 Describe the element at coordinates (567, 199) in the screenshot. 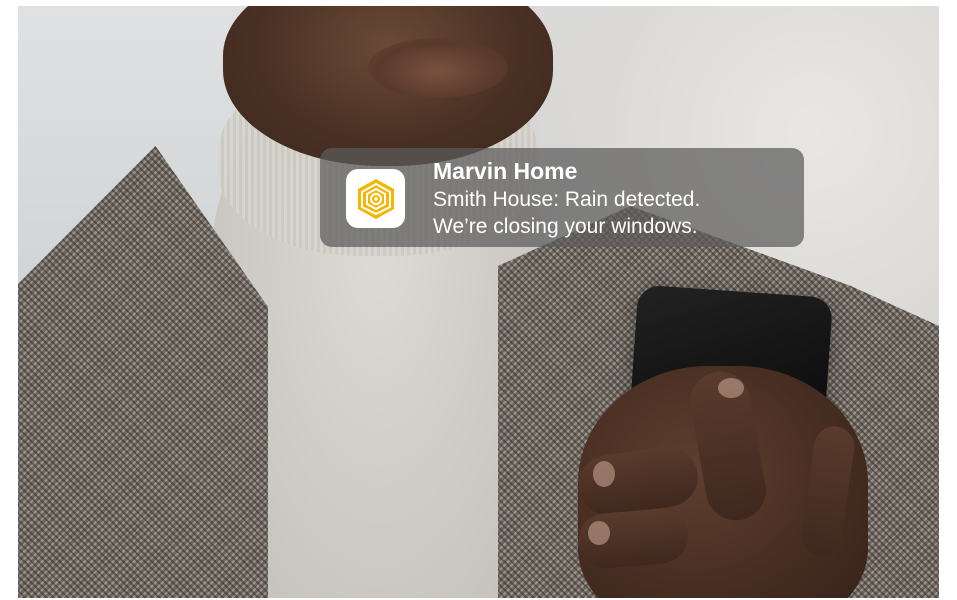

I see `notification-message-line-1: Smith House: Rain detected.` at that location.